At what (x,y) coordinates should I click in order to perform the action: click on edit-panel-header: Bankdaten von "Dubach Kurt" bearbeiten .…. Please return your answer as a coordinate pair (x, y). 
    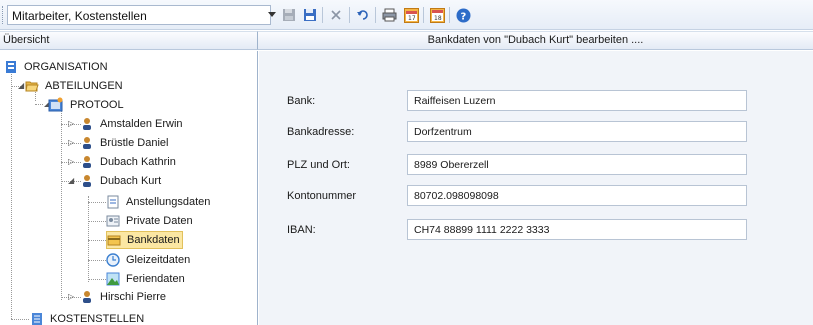
    Looking at the image, I should click on (535, 40).